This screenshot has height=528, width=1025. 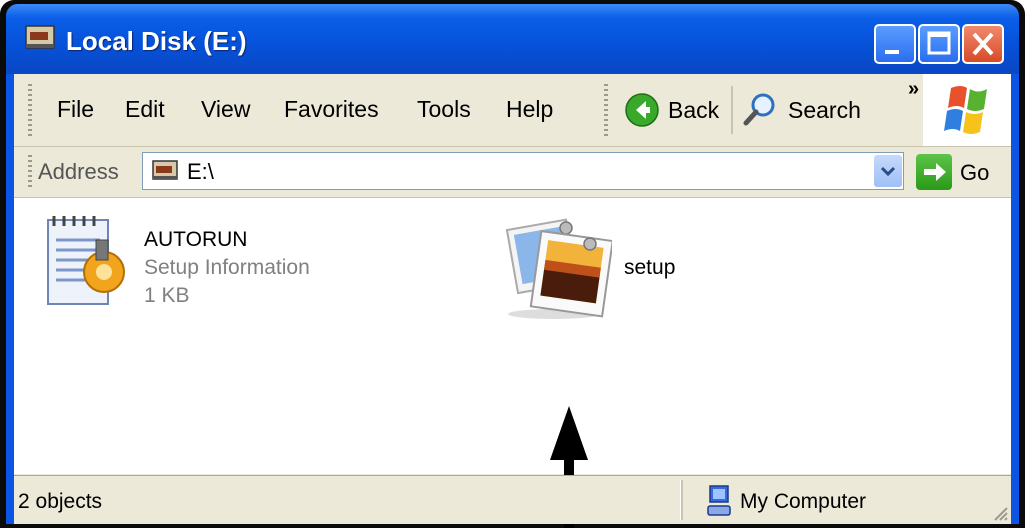 What do you see at coordinates (200, 171) in the screenshot?
I see `address-value: E:\` at bounding box center [200, 171].